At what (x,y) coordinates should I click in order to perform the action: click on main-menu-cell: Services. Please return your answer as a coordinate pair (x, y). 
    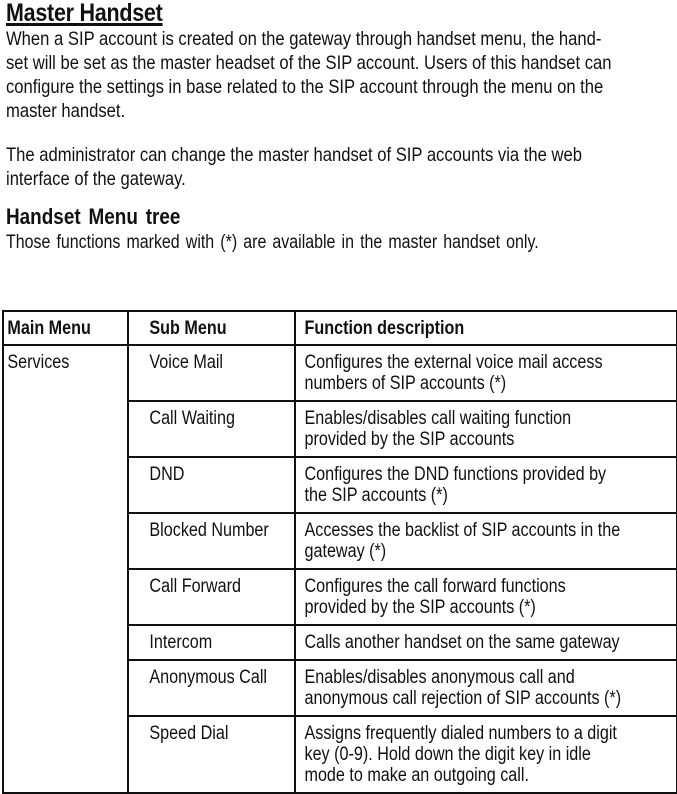
    Looking at the image, I should click on (65, 569).